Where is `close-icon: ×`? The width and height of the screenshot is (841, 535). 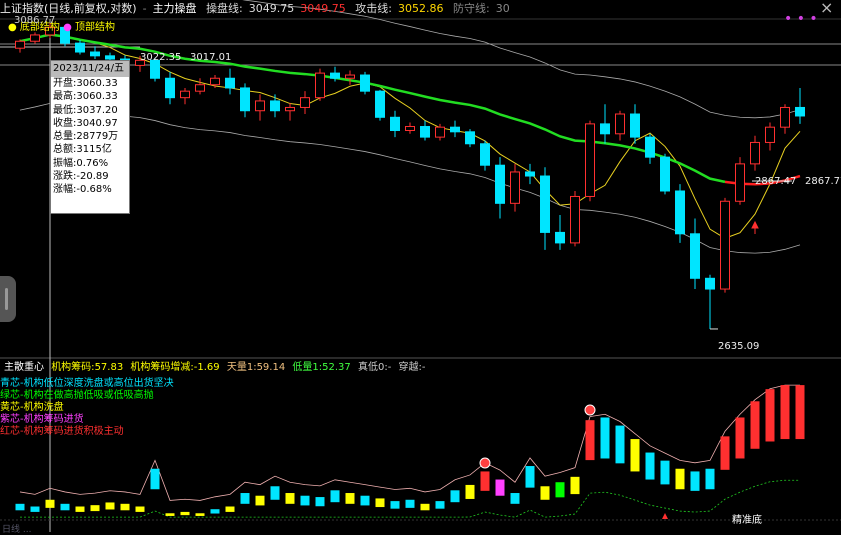 close-icon: × is located at coordinates (826, 8).